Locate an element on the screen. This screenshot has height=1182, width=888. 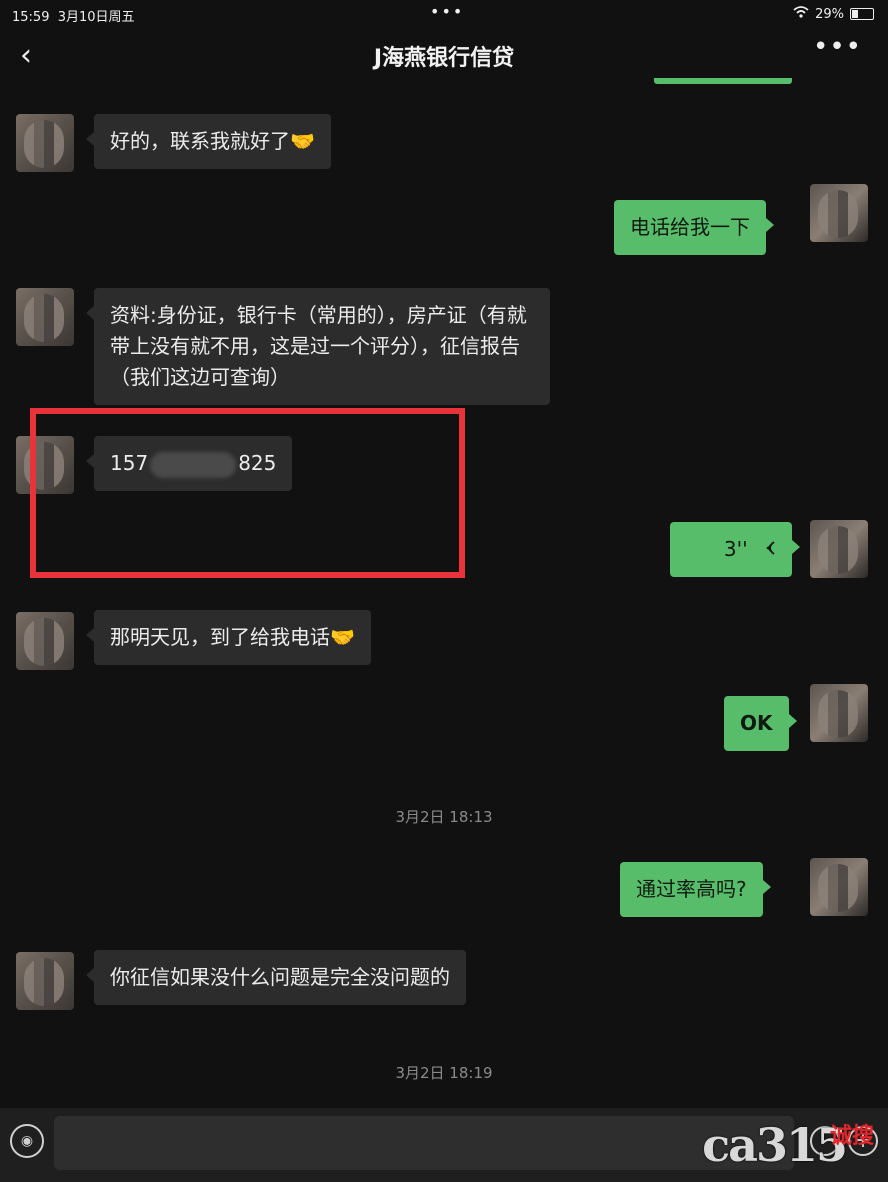
watermark-logo: ca315 is located at coordinates (775, 1145).